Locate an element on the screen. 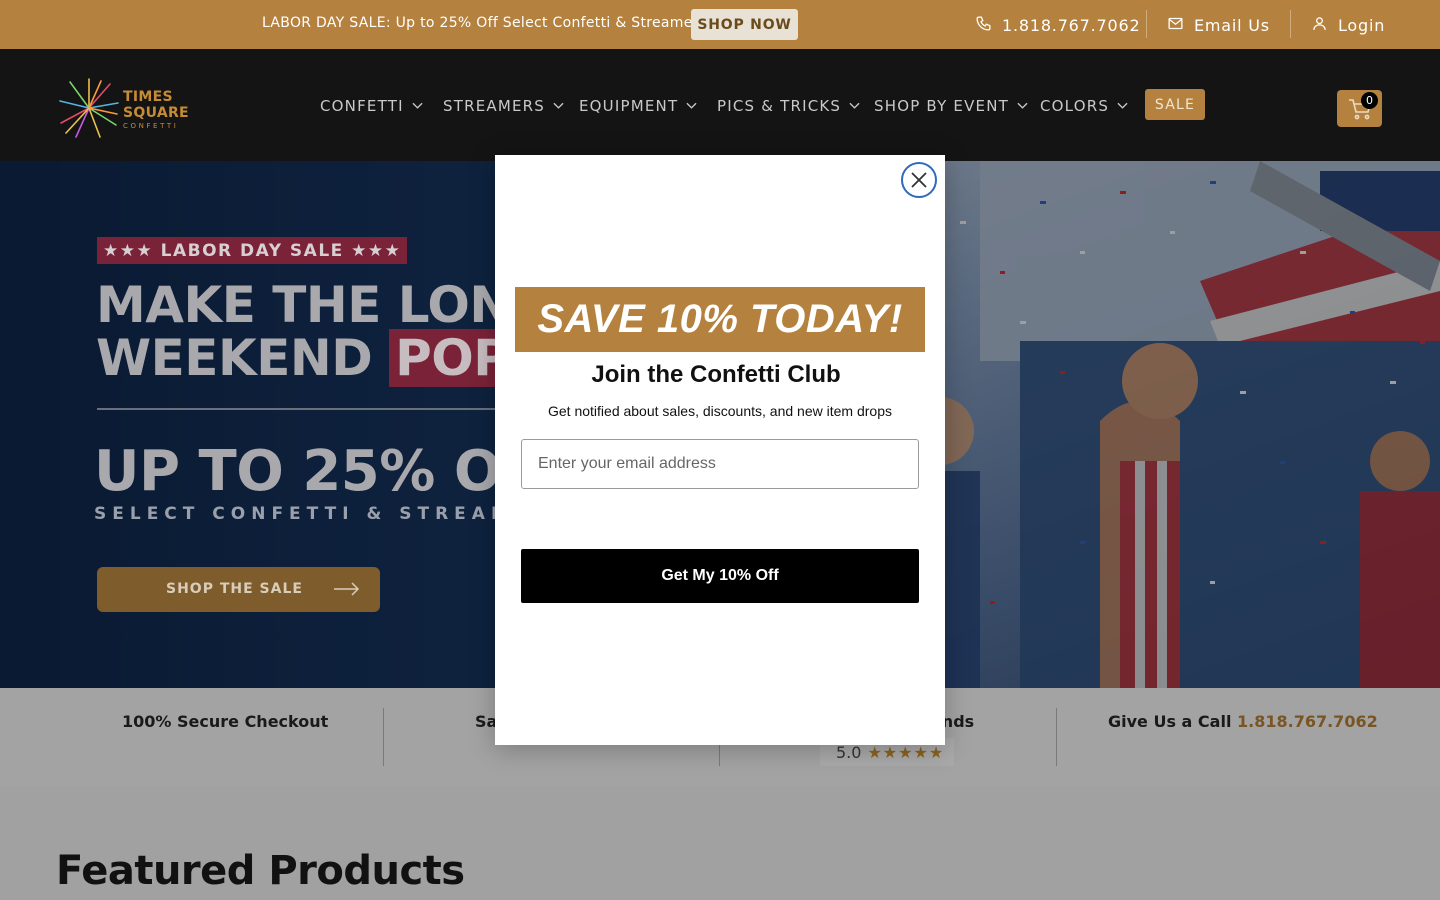  close-icon is located at coordinates (919, 180).